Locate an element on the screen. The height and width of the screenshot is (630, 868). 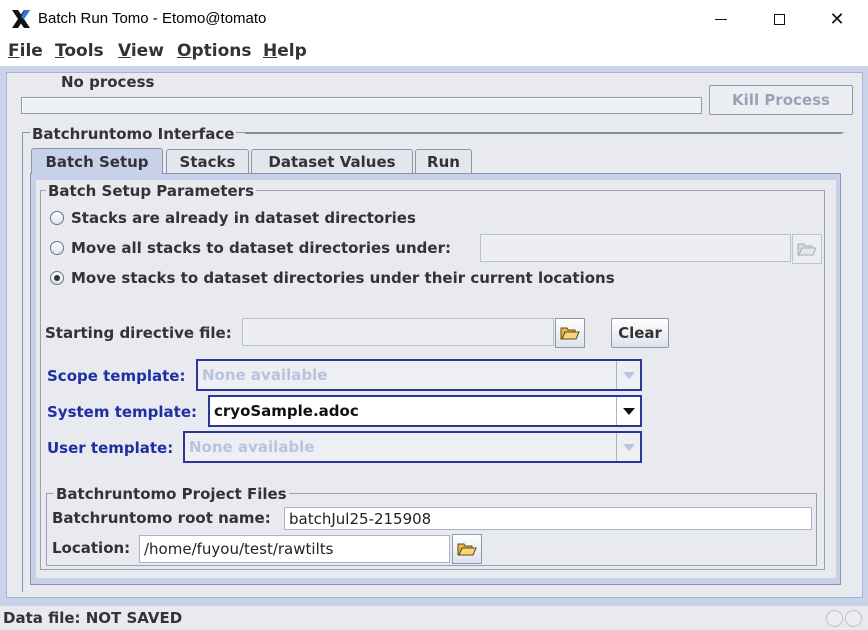
data-file-status: Data file: NOT SAVED is located at coordinates (93, 618).